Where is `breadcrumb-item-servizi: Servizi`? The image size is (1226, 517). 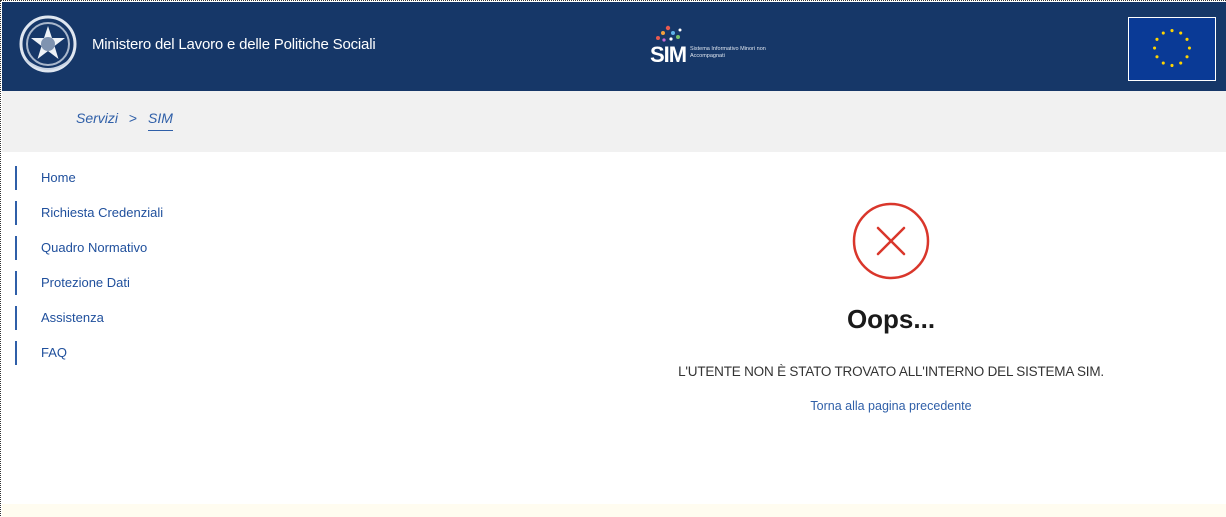
breadcrumb-item-servizi: Servizi is located at coordinates (97, 118).